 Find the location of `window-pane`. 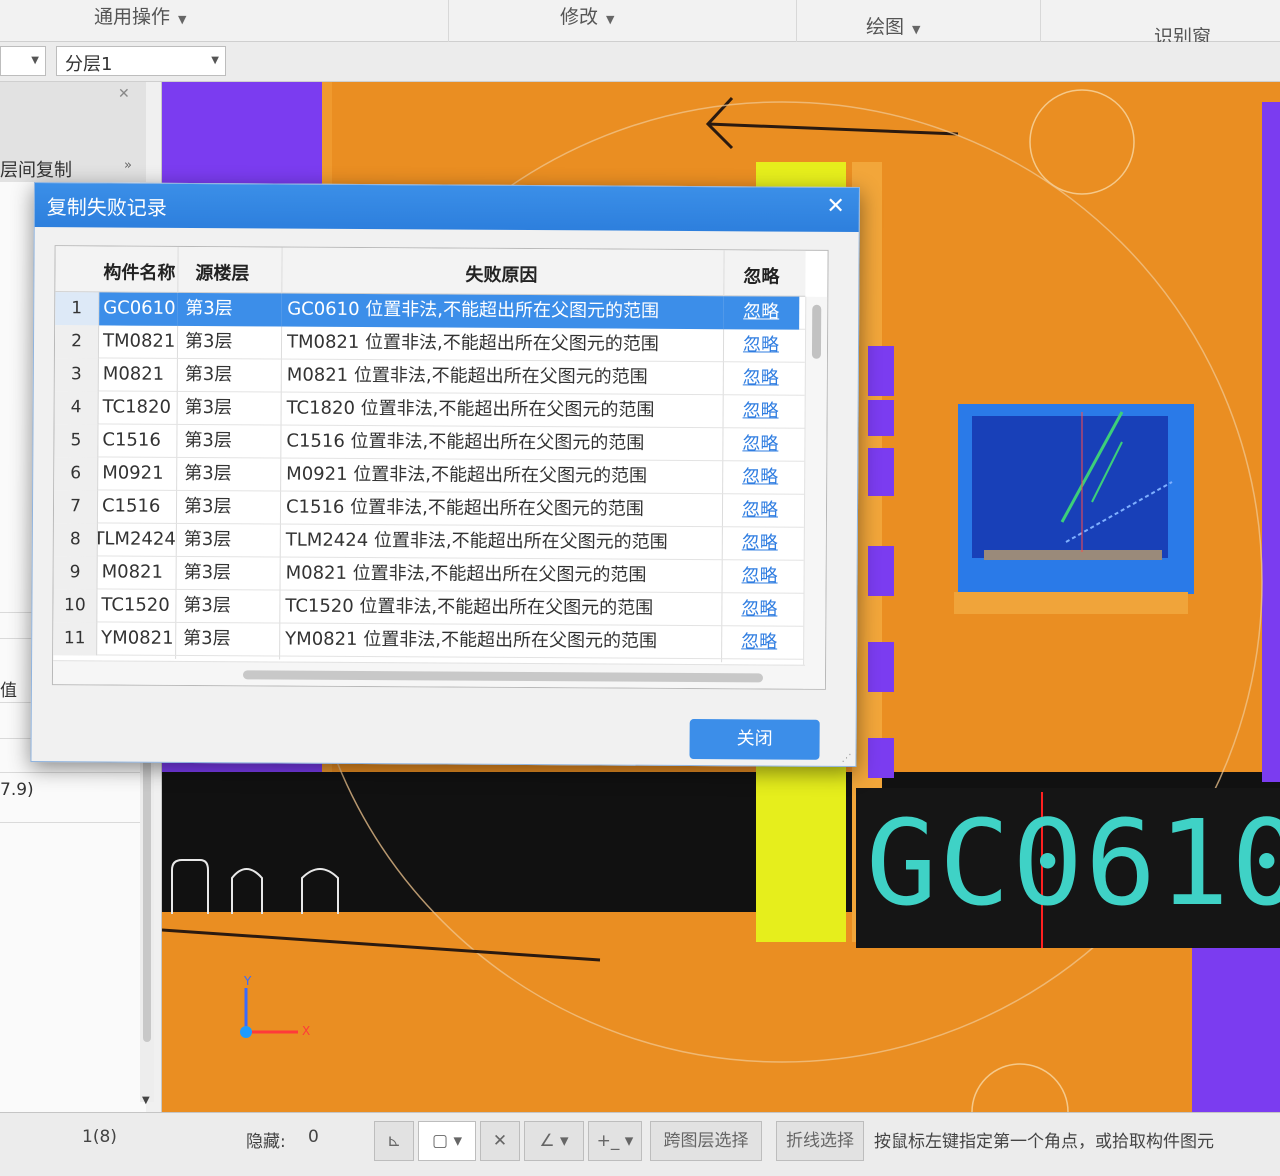

window-pane is located at coordinates (1070, 487).